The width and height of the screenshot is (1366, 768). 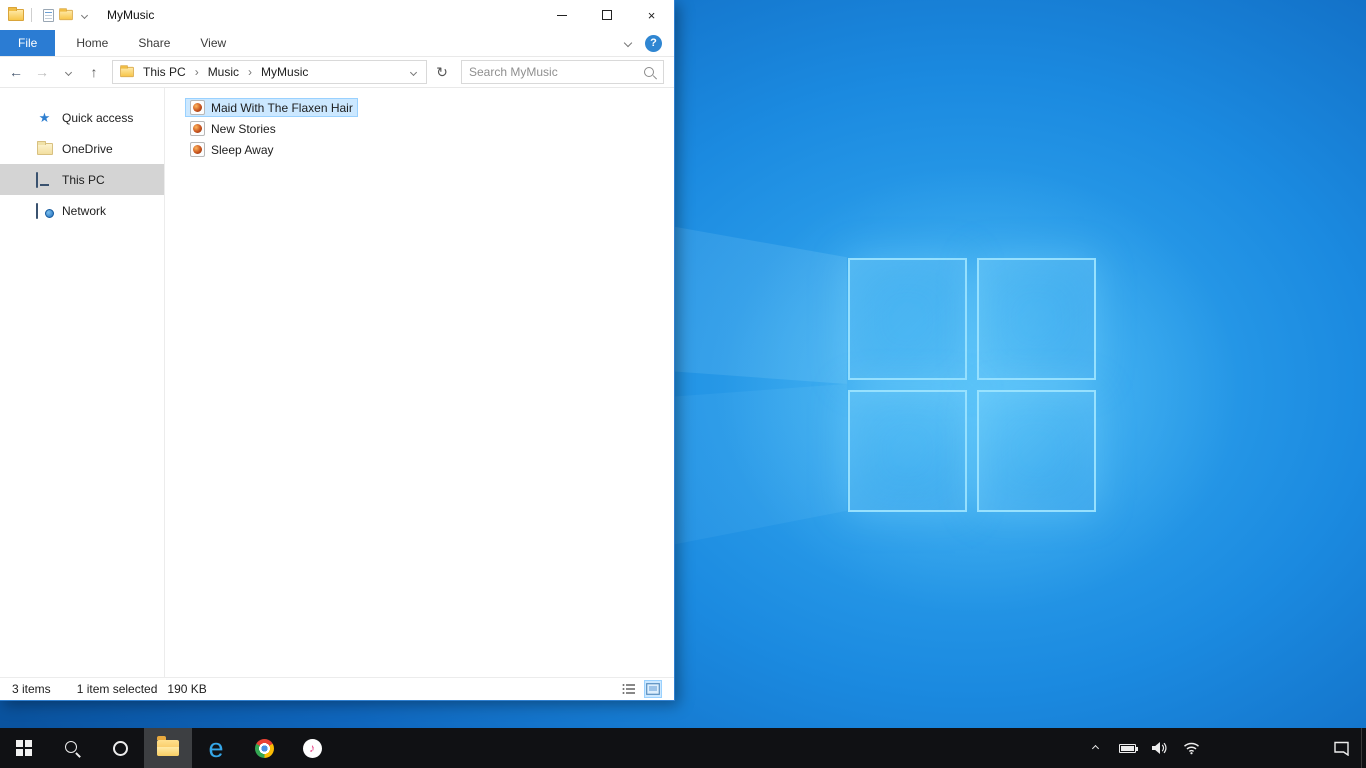 I want to click on wifi-icon, so click(x=1191, y=748).